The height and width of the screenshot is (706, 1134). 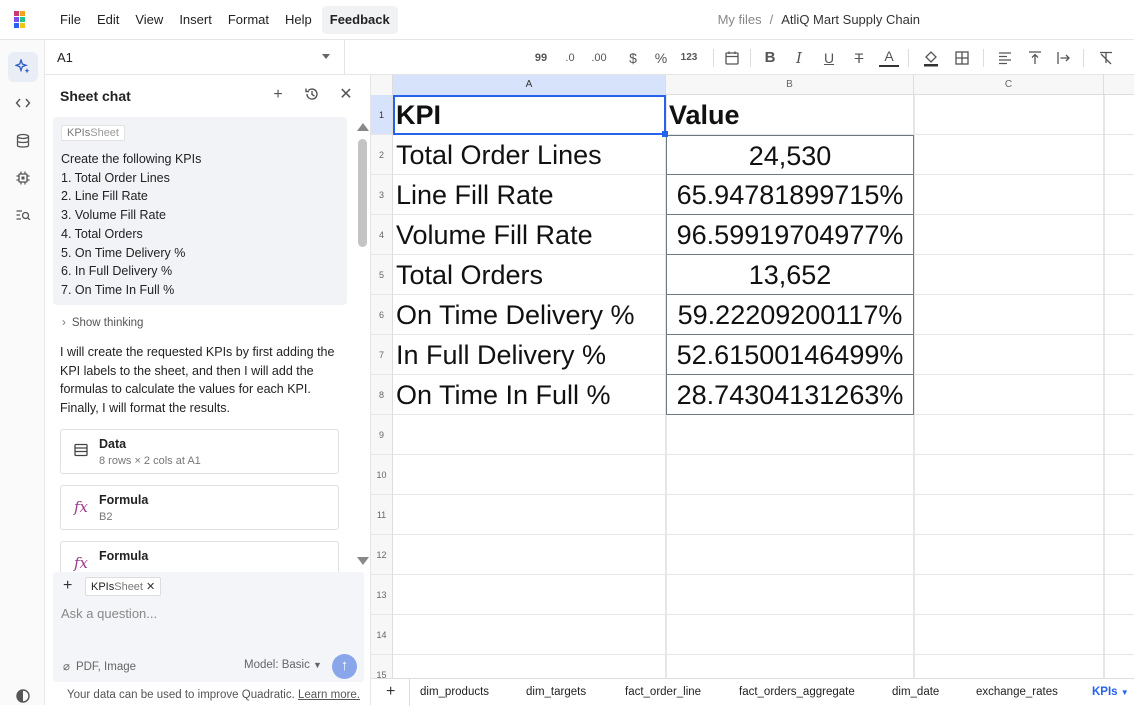 What do you see at coordinates (199, 556) in the screenshot?
I see `tool-card-formula: fx Formula` at bounding box center [199, 556].